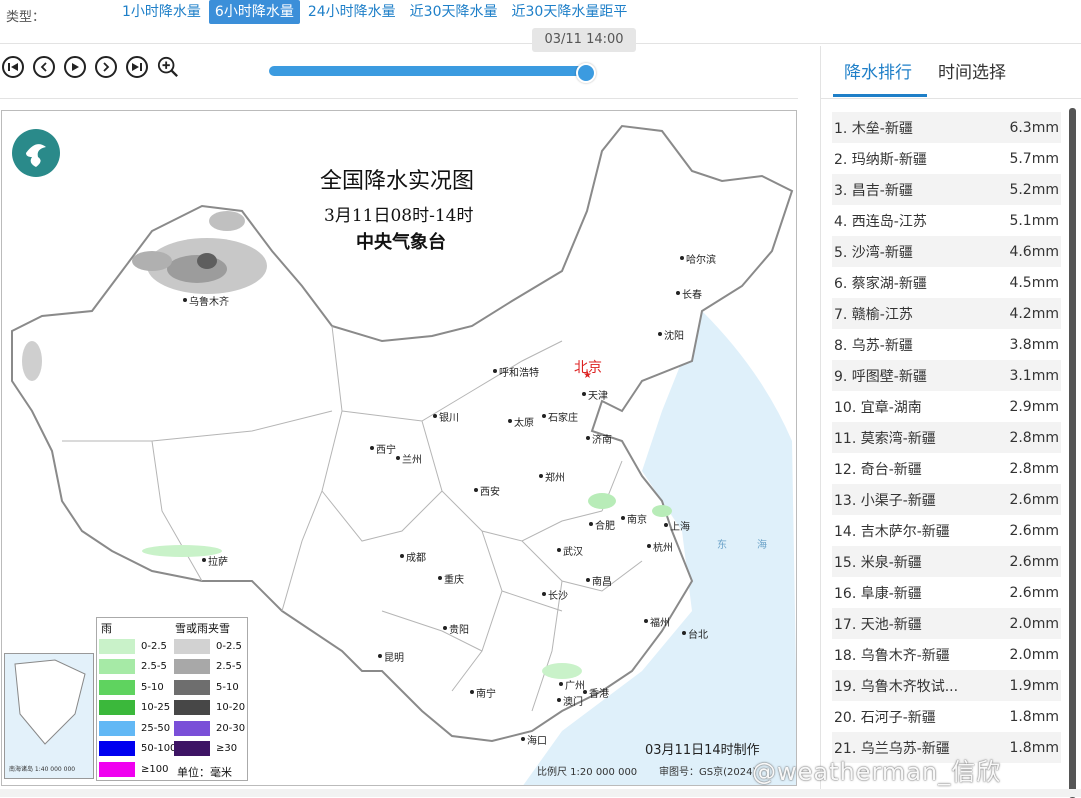  What do you see at coordinates (386, 450) in the screenshot?
I see `city-label: 西宁` at bounding box center [386, 450].